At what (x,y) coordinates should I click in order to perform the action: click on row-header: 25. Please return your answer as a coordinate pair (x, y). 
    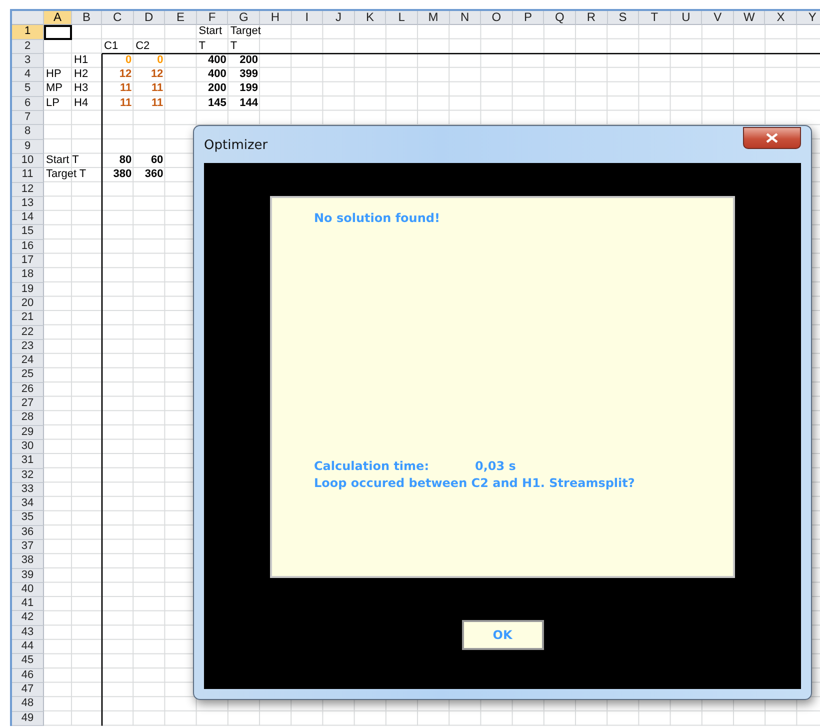
    Looking at the image, I should click on (28, 375).